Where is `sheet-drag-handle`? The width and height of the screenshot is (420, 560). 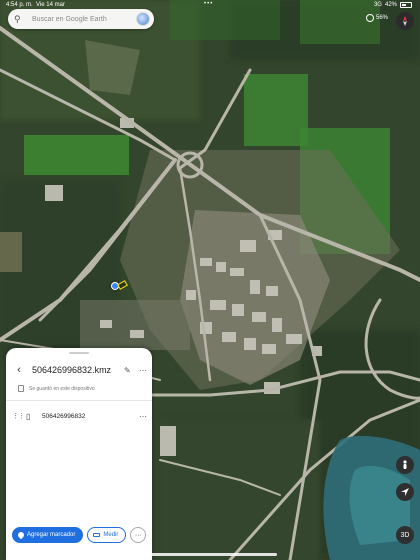
sheet-drag-handle is located at coordinates (79, 353).